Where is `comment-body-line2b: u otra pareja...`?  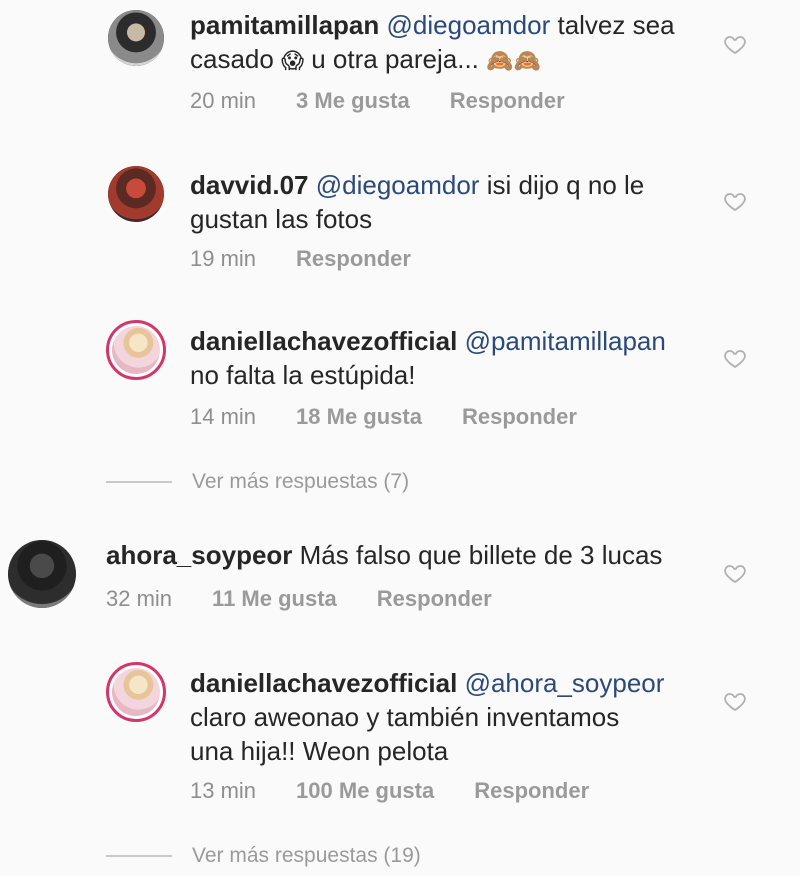 comment-body-line2b: u otra pareja... is located at coordinates (395, 59).